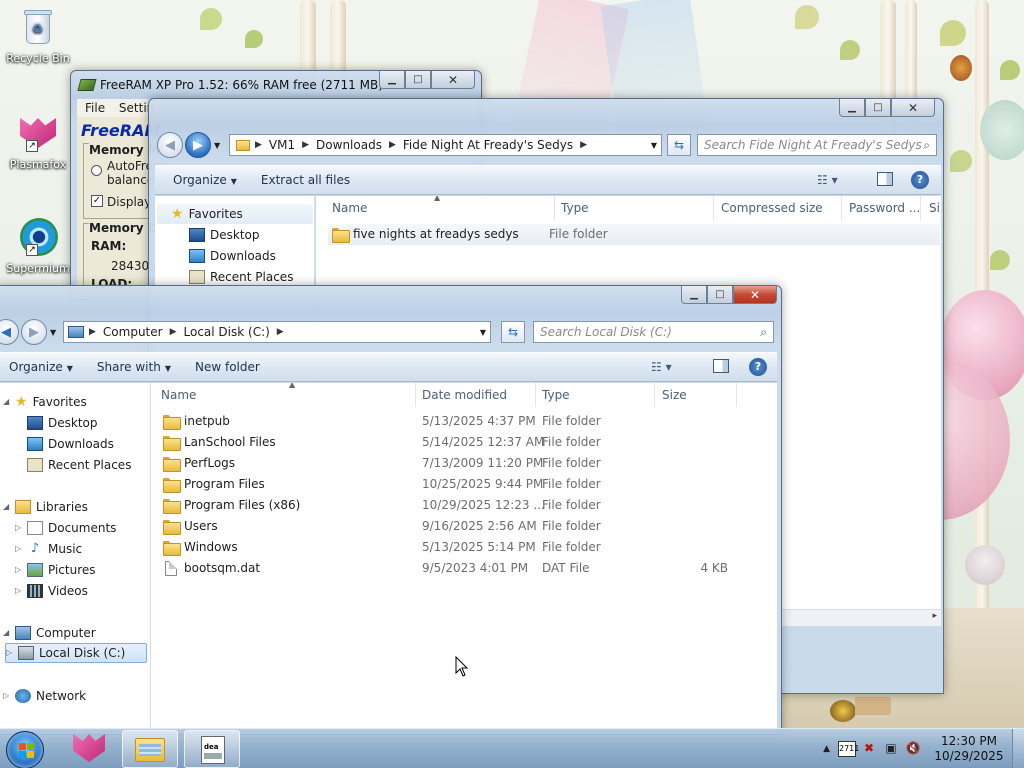 Image resolution: width=1024 pixels, height=768 pixels. I want to click on taskbar-freeram: dea, so click(212, 749).